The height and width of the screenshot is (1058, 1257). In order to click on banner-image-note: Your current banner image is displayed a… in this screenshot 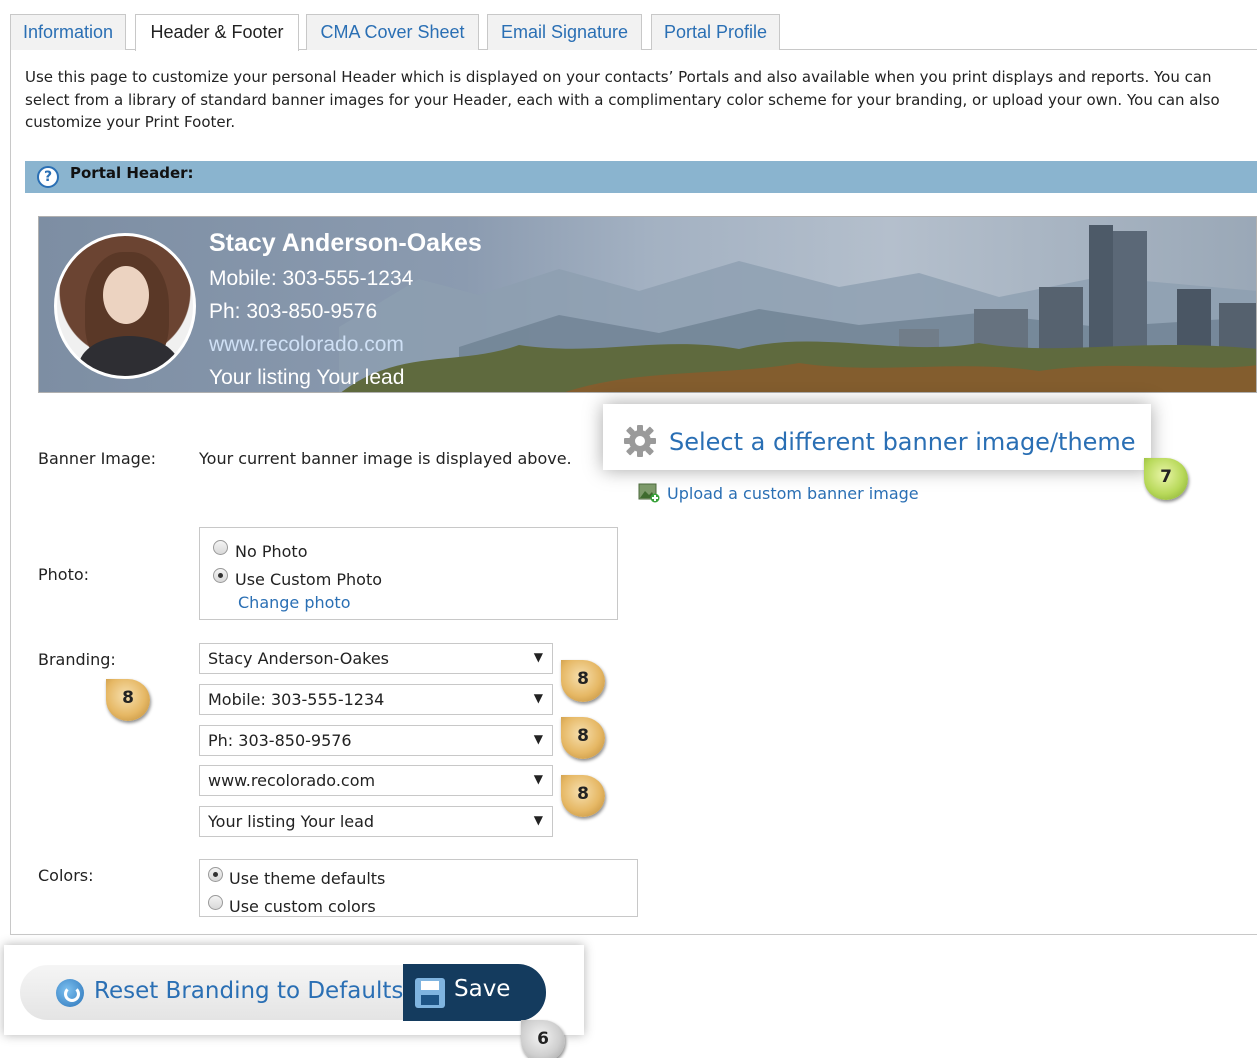, I will do `click(385, 458)`.